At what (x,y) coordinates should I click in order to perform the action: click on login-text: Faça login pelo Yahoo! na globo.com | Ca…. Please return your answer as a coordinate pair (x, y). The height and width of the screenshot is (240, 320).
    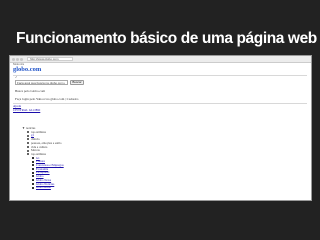
    Looking at the image, I should click on (47, 99).